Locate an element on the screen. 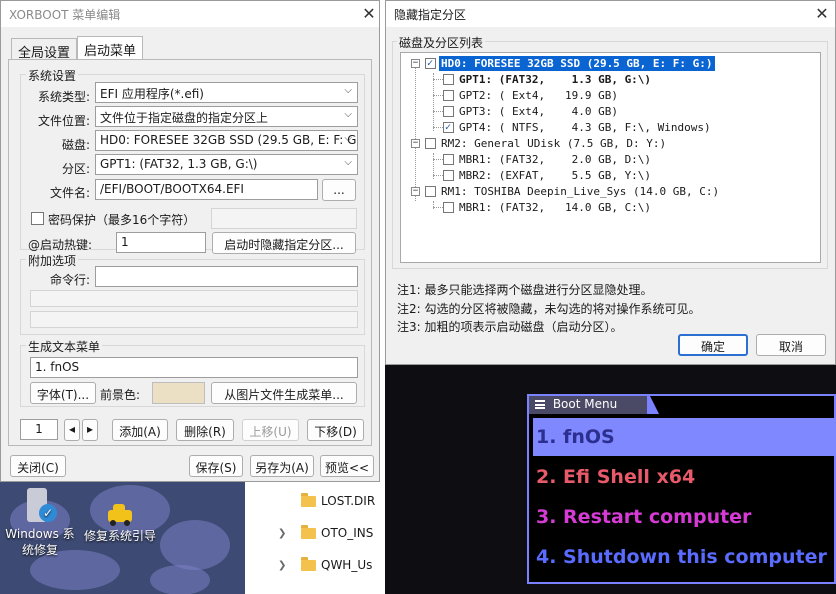  cancel-button: 取消 is located at coordinates (791, 345).